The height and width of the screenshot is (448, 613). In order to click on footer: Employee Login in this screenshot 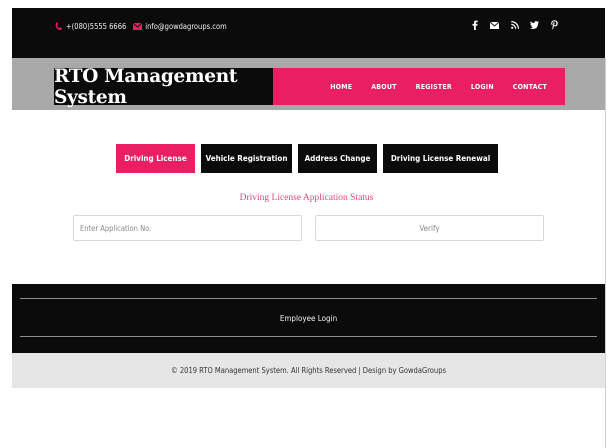, I will do `click(308, 318)`.